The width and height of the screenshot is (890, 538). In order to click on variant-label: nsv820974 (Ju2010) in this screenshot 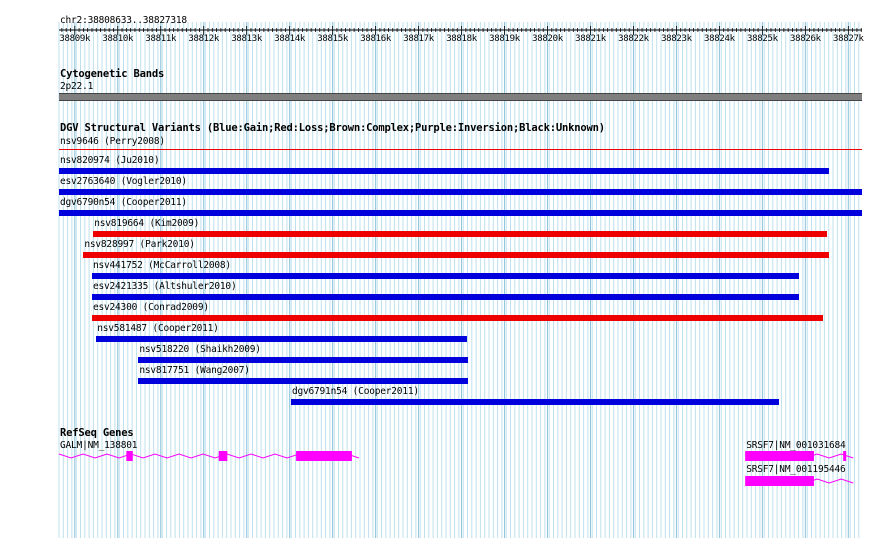, I will do `click(110, 160)`.